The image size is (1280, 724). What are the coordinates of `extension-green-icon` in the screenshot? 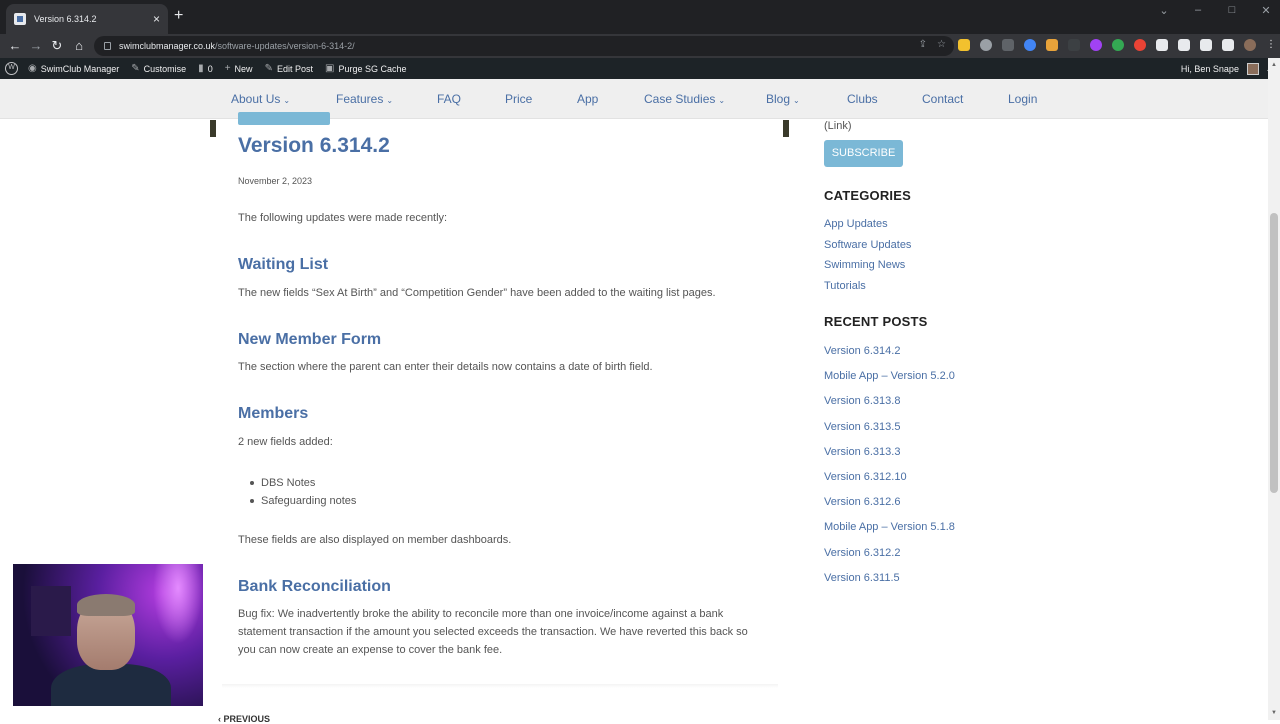 It's located at (1118, 45).